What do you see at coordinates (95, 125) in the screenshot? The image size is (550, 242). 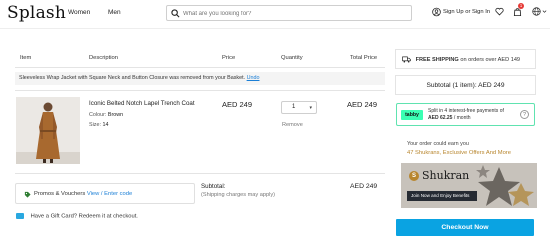 I see `size-label: Size:` at bounding box center [95, 125].